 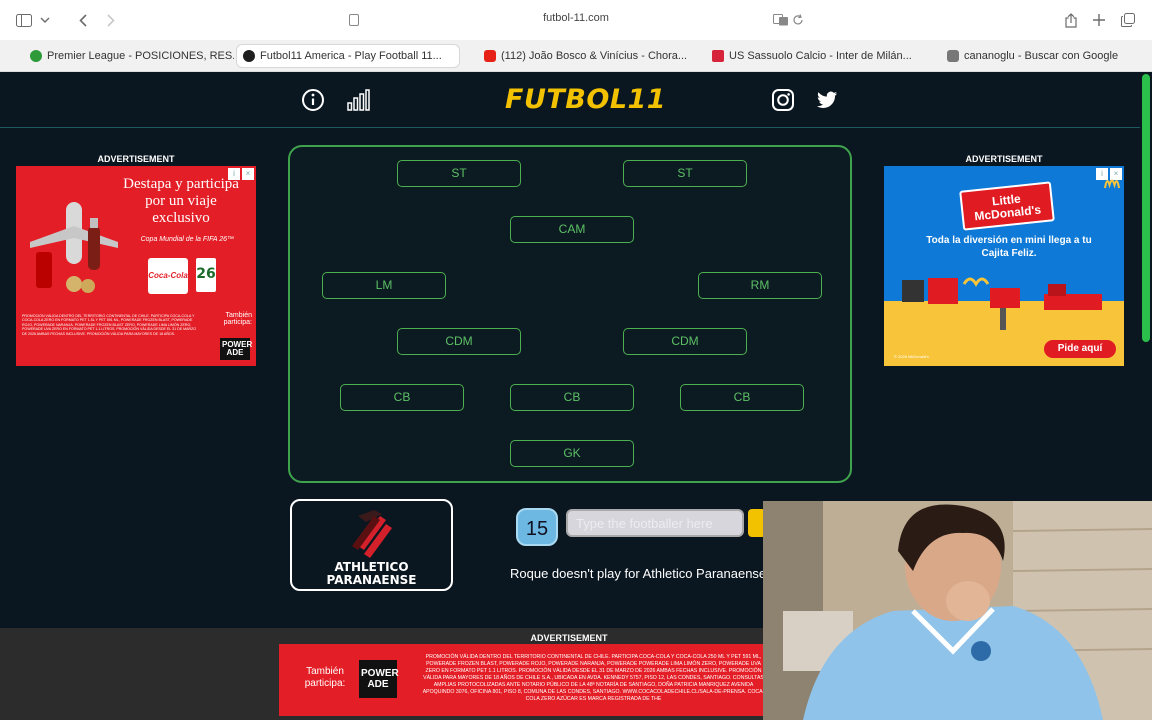 I want to click on tab-overview-icon, so click(x=1128, y=20).